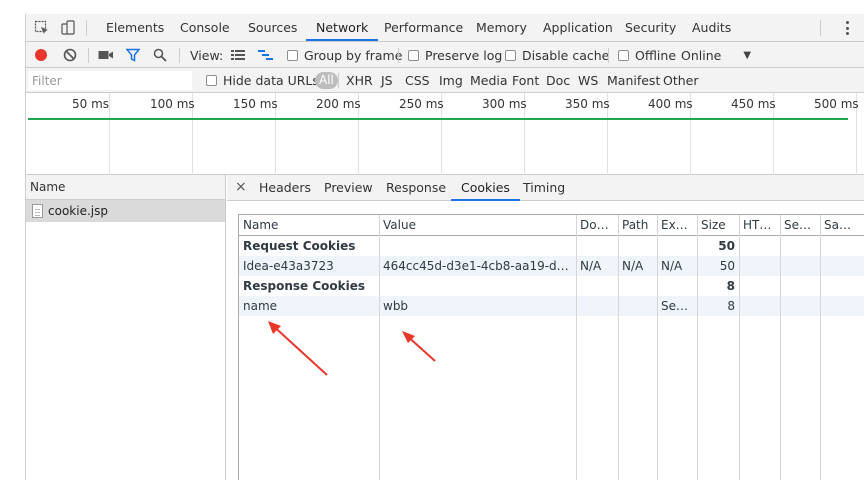 The height and width of the screenshot is (480, 864). Describe the element at coordinates (731, 306) in the screenshot. I see `cookie-size: 8` at that location.